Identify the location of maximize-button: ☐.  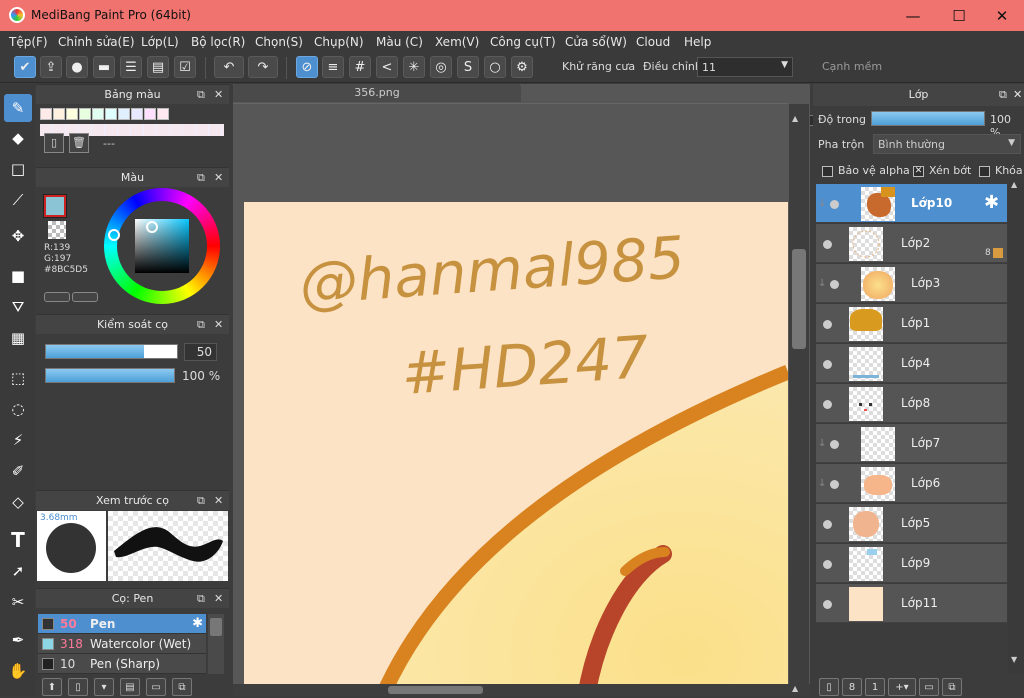
(959, 15).